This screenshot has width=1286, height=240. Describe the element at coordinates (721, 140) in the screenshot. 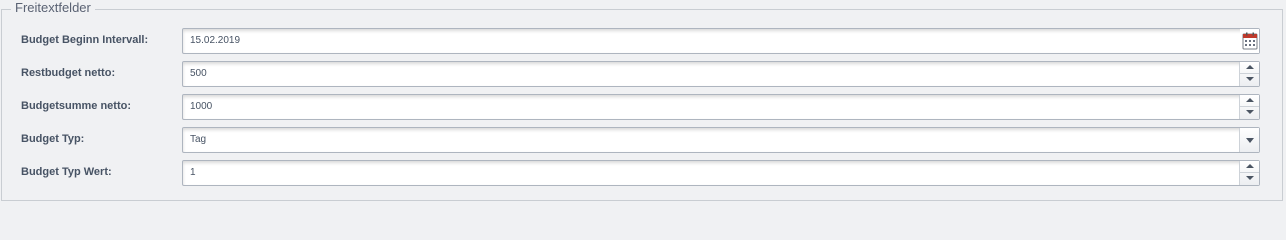

I see `budget-typ-select: Tag` at that location.